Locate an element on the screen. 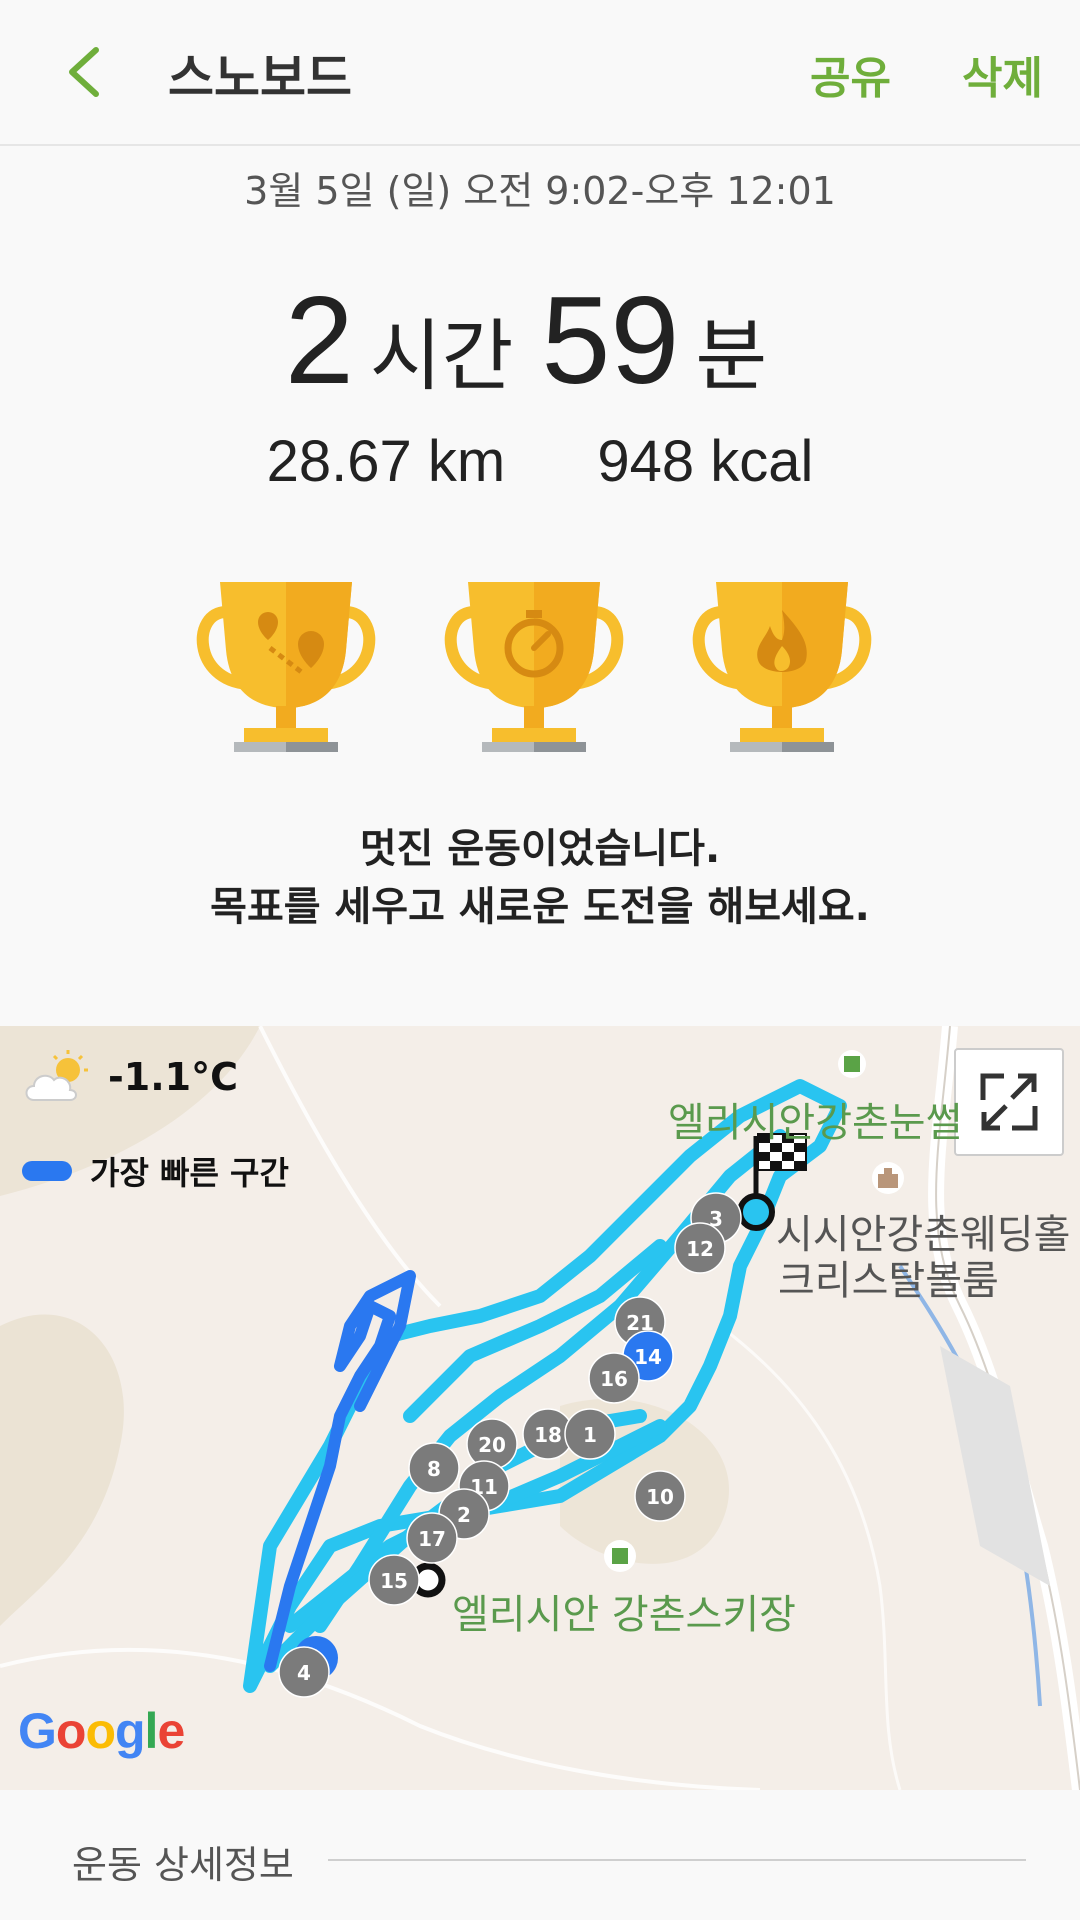 This screenshot has width=1080, height=1920. back-button is located at coordinates (88, 72).